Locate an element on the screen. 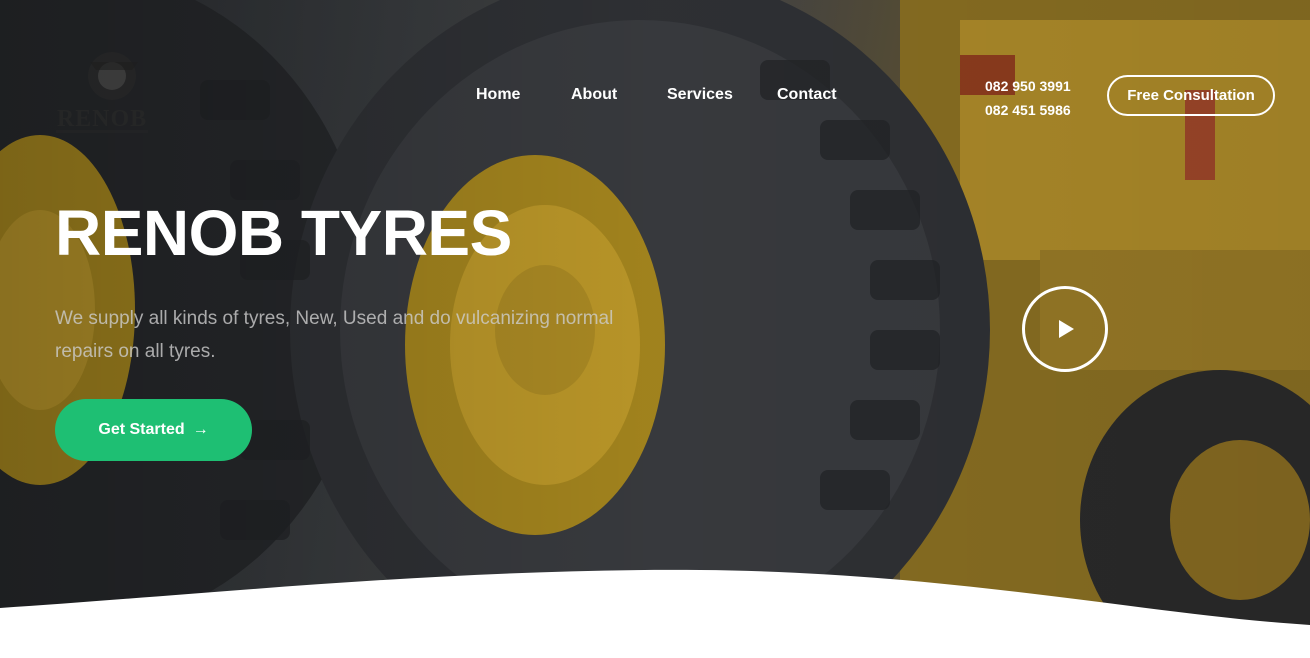 This screenshot has width=1310, height=658. brand-logo-text: RENOB is located at coordinates (102, 119).